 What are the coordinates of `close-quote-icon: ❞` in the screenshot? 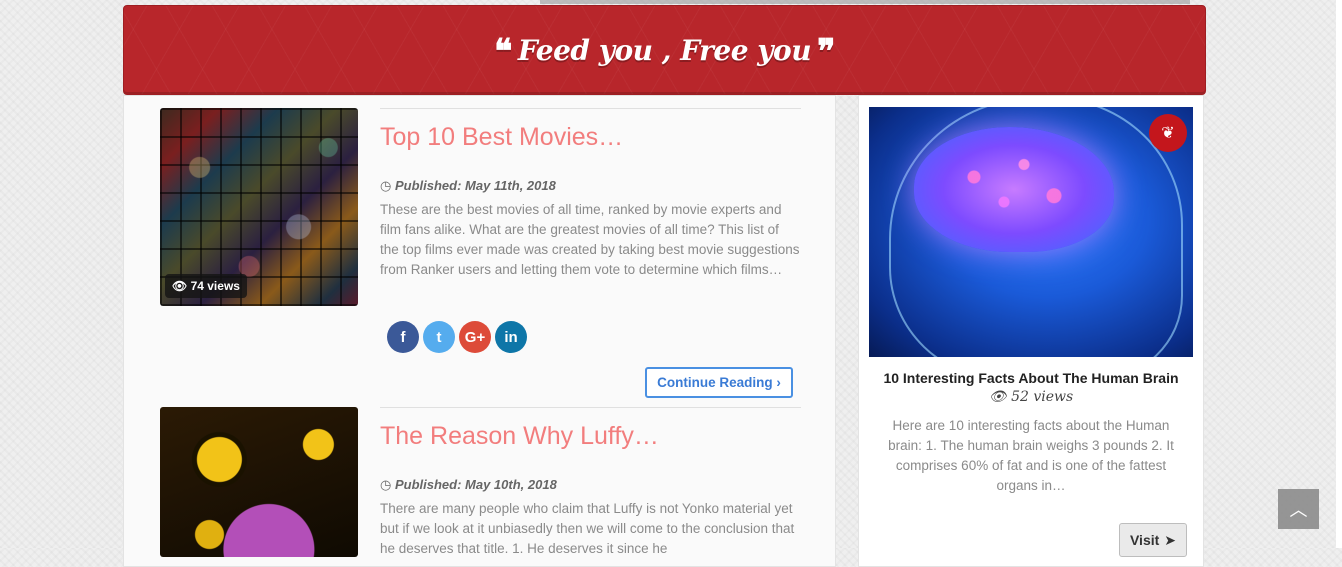 It's located at (826, 52).